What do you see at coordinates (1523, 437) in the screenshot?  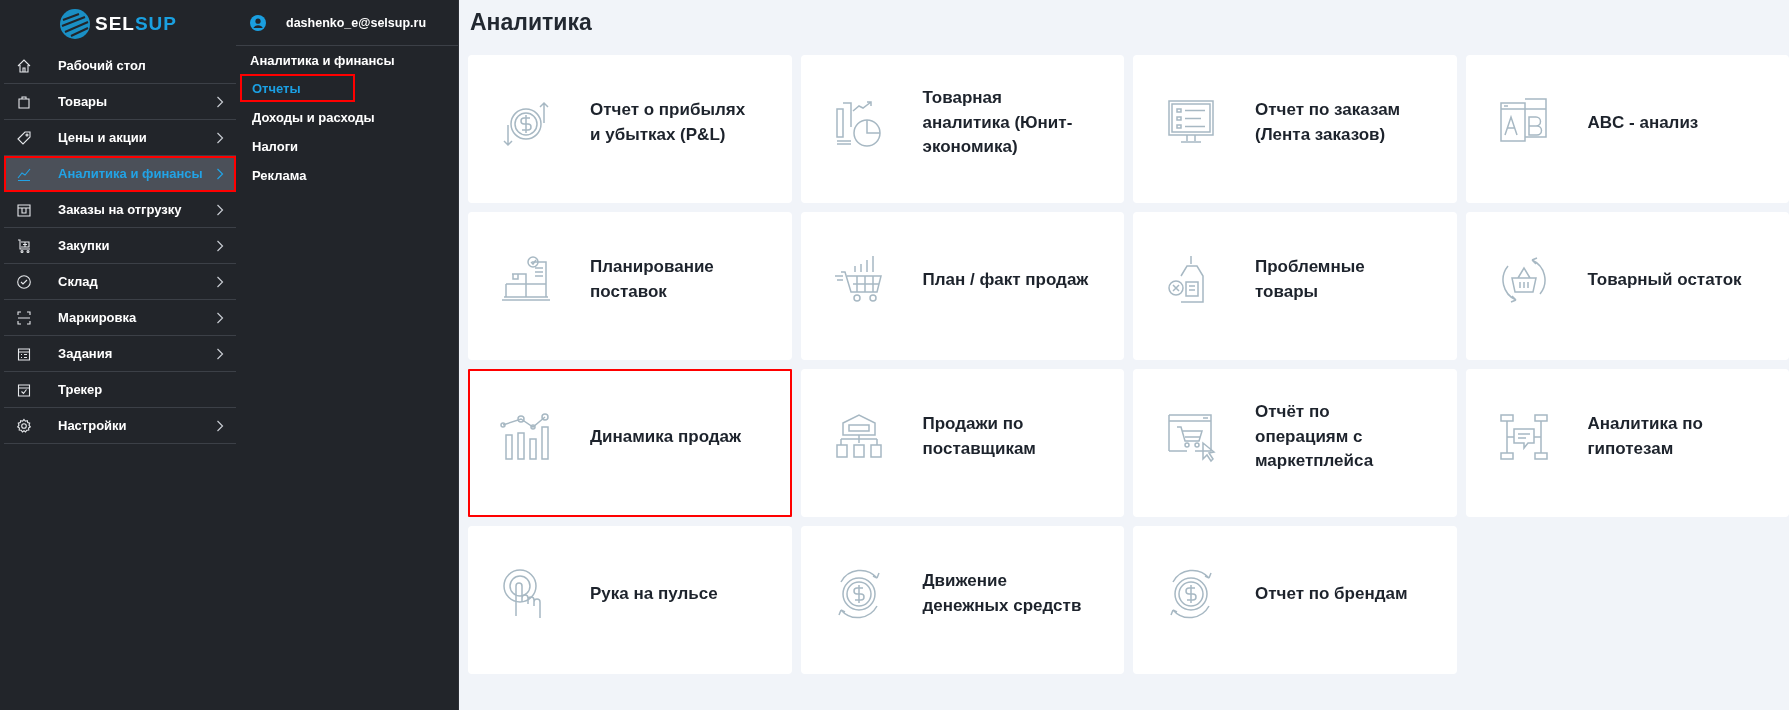 I see `flow-chat-icon` at bounding box center [1523, 437].